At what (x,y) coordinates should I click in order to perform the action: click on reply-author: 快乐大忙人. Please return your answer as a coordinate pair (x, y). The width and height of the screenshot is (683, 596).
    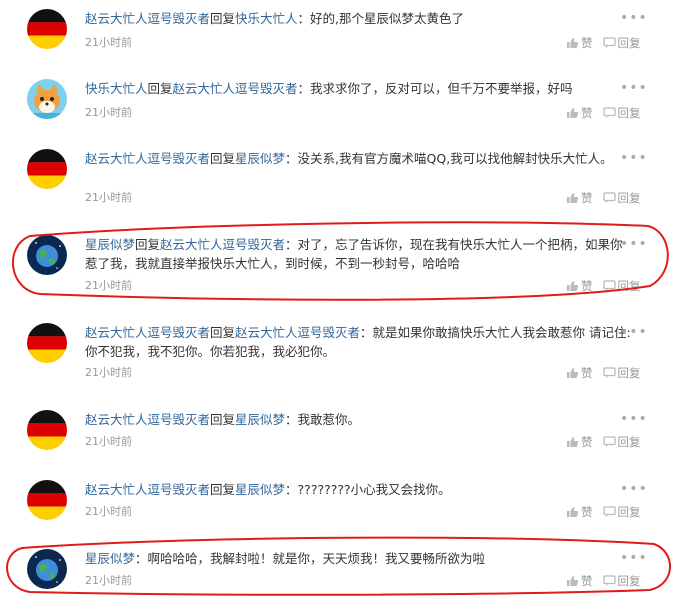
    Looking at the image, I should click on (116, 88).